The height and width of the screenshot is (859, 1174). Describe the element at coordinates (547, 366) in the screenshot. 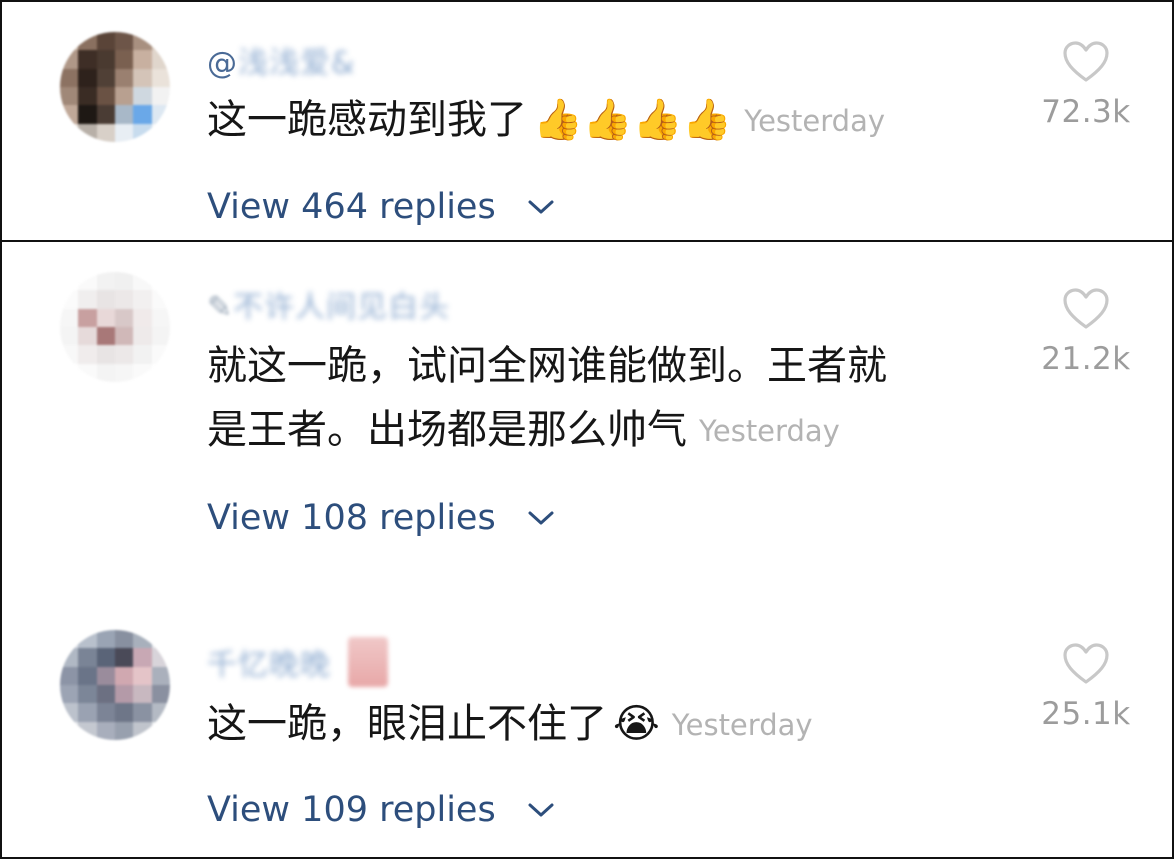

I see `comment-body-line-1: 就这一跪，试问全网谁能做到。王者就` at that location.